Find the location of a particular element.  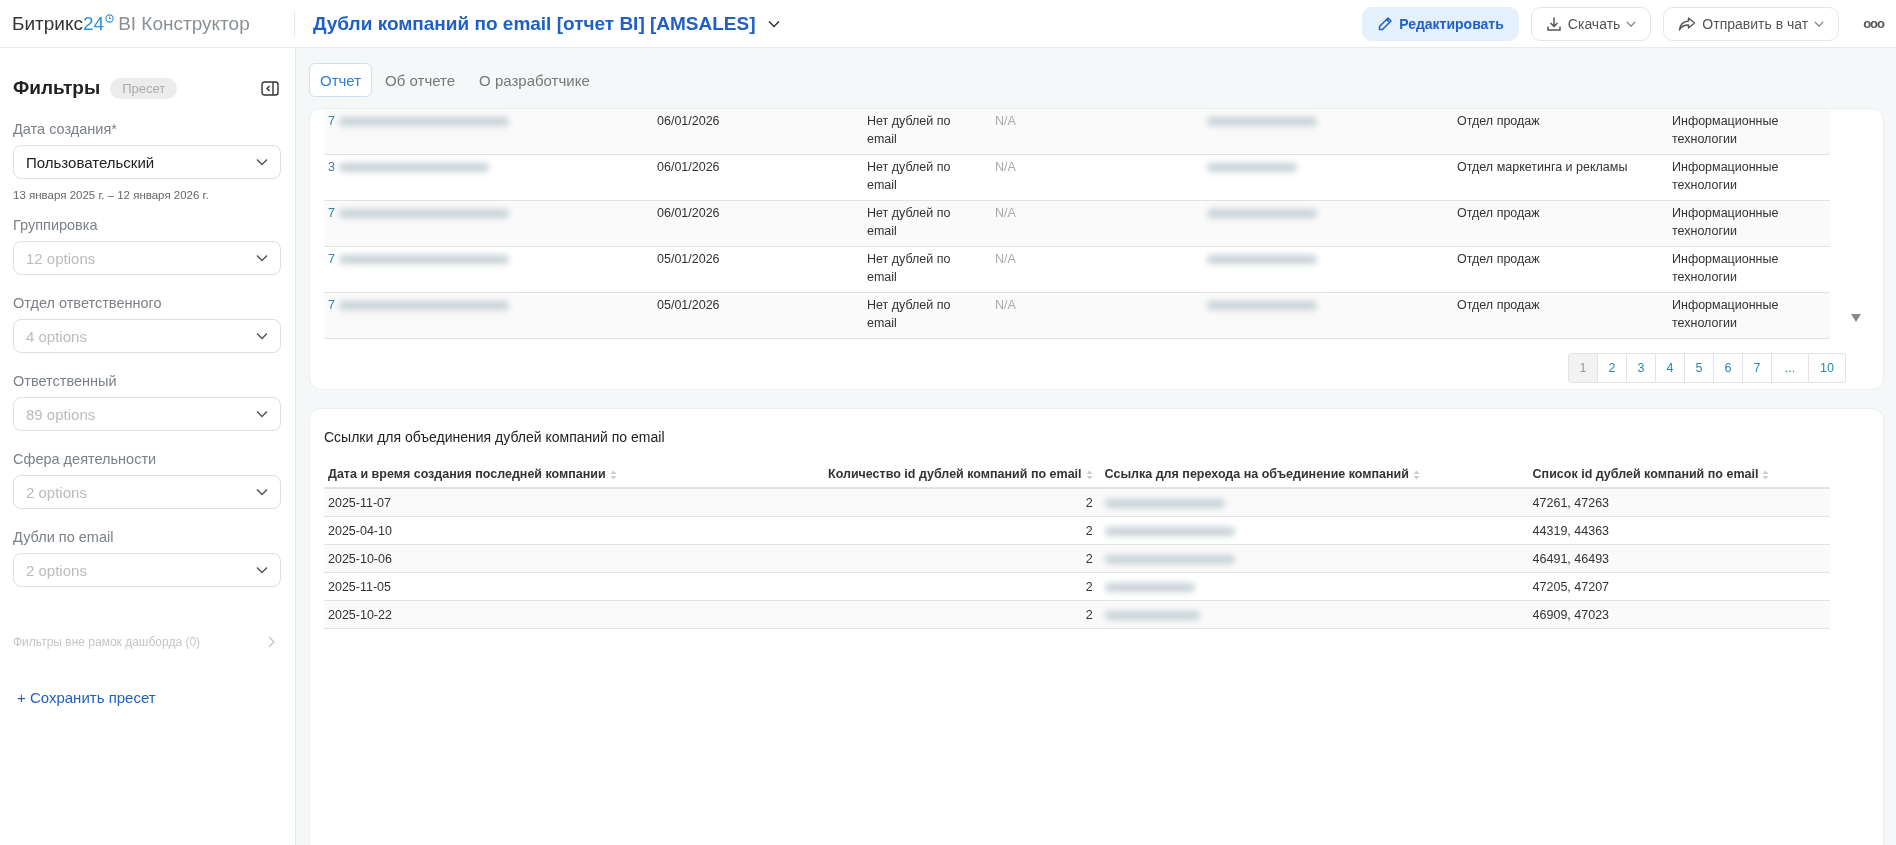

preset-badge: Пресет is located at coordinates (144, 88).